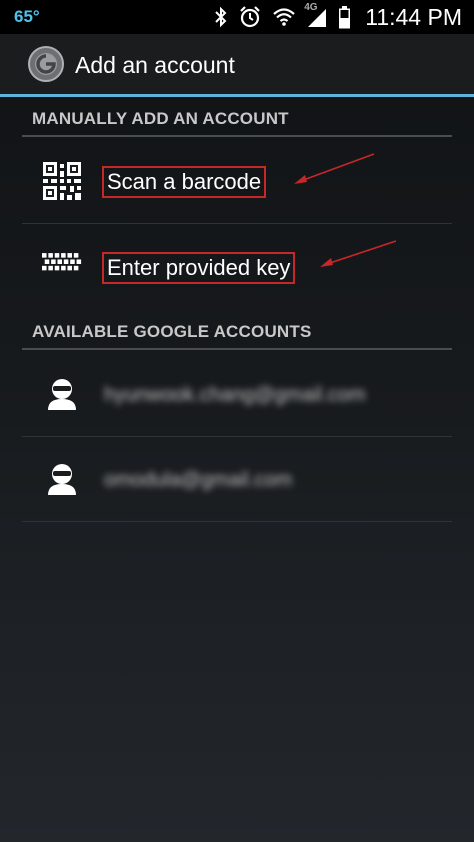 The height and width of the screenshot is (842, 474). What do you see at coordinates (172, 331) in the screenshot?
I see `section-header-google: AVAILABLE GOOGLE ACCOUNTS` at bounding box center [172, 331].